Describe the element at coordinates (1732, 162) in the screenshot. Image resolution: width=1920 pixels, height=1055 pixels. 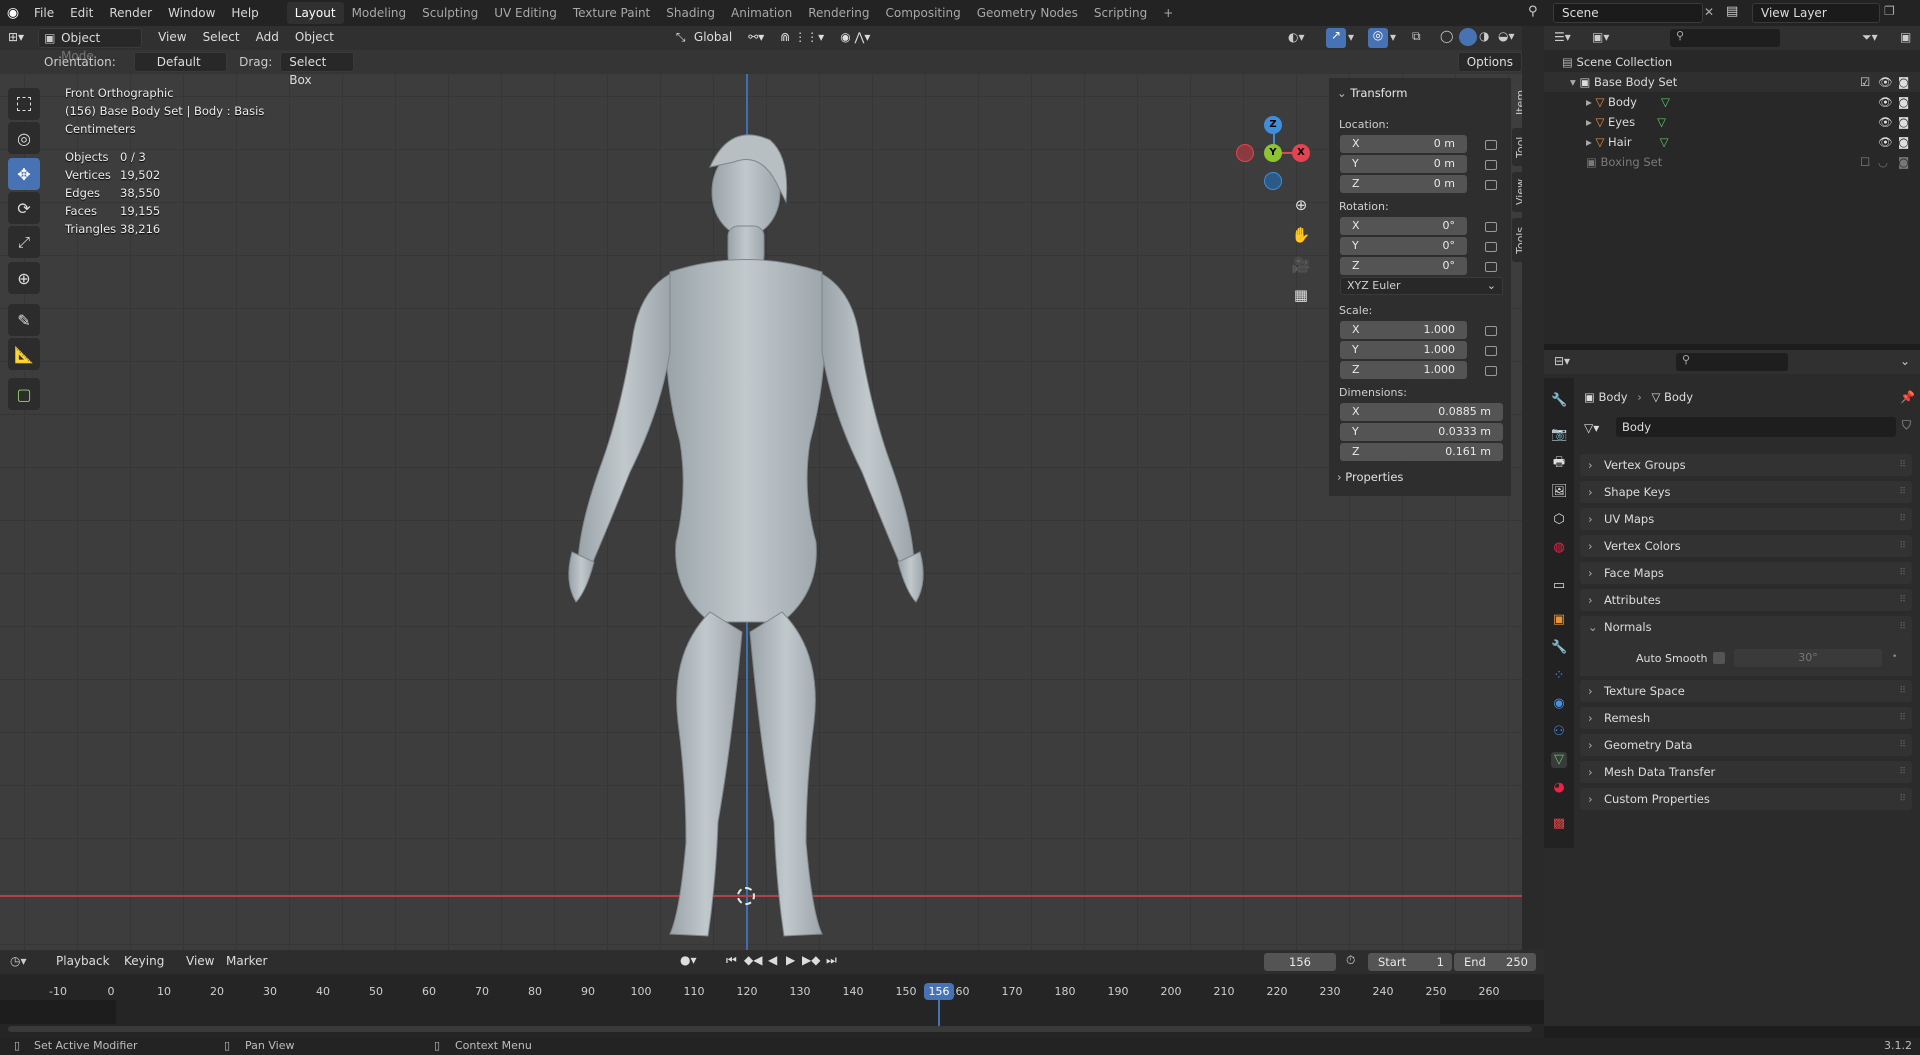
I see `outliner-item-boxing-set: ▣ Boxing Set ☐ ◡ ◙` at that location.